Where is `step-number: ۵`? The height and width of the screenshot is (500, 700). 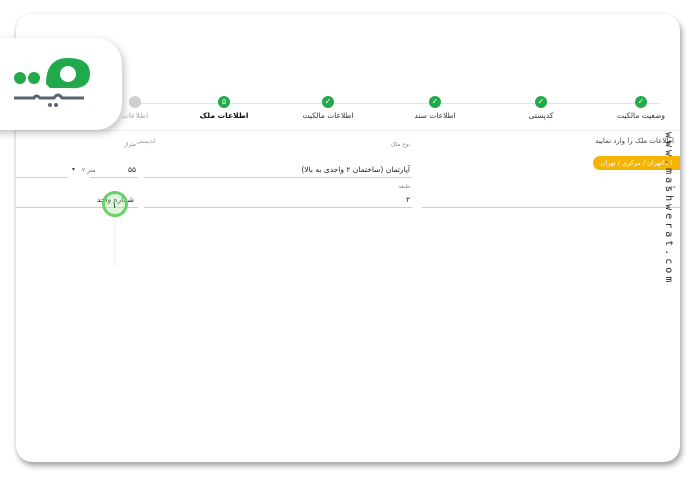 step-number: ۵ is located at coordinates (224, 102).